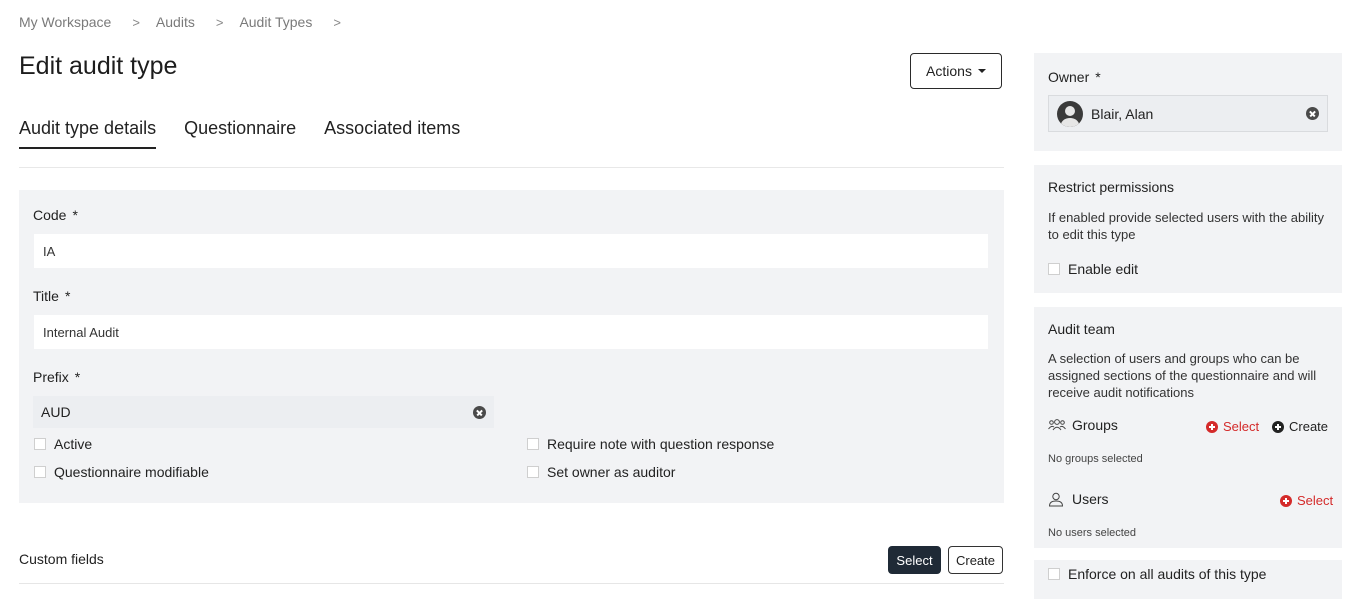 This screenshot has width=1353, height=606. I want to click on enable-edit-checkbox, so click(1054, 269).